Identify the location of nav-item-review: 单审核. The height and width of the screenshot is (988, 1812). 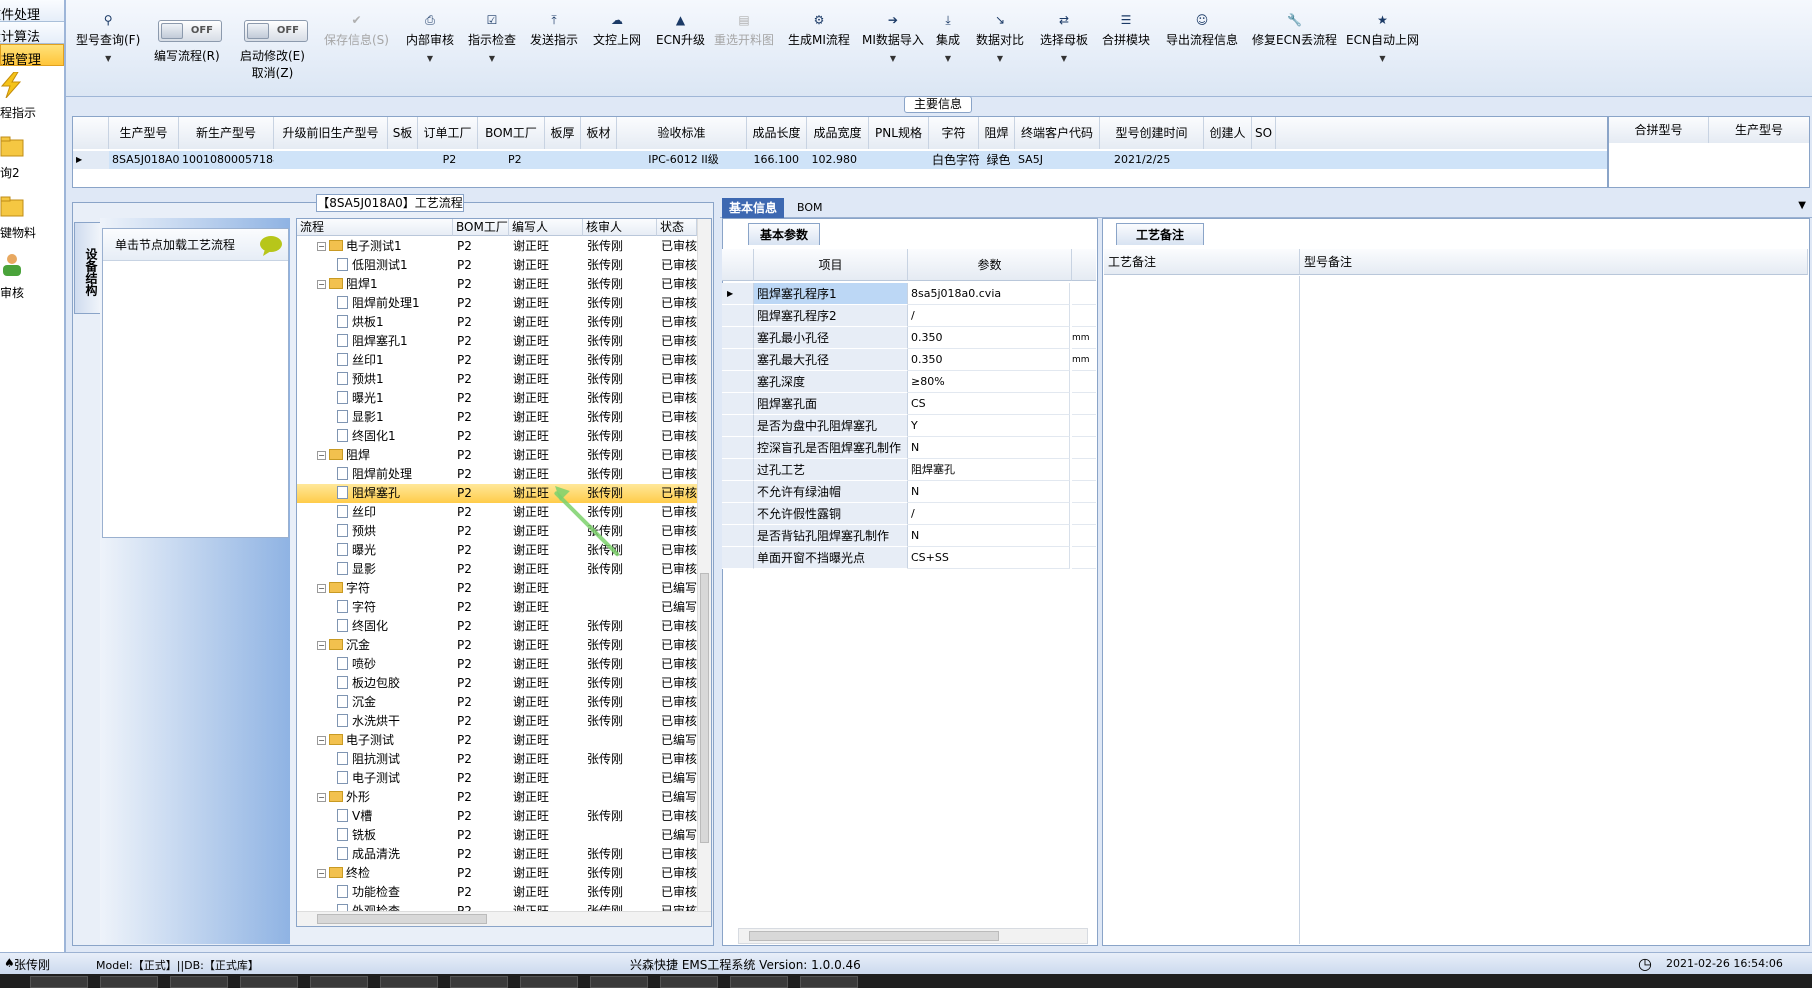
(30, 279).